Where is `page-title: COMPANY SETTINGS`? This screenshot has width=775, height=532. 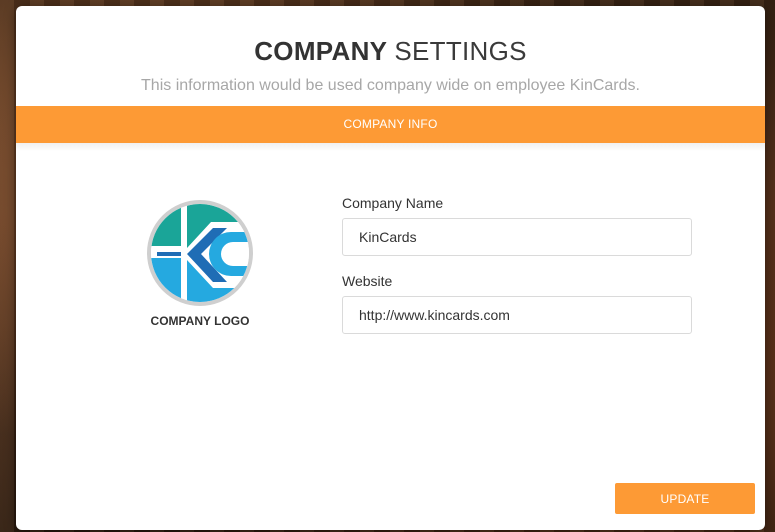 page-title: COMPANY SETTINGS is located at coordinates (390, 51).